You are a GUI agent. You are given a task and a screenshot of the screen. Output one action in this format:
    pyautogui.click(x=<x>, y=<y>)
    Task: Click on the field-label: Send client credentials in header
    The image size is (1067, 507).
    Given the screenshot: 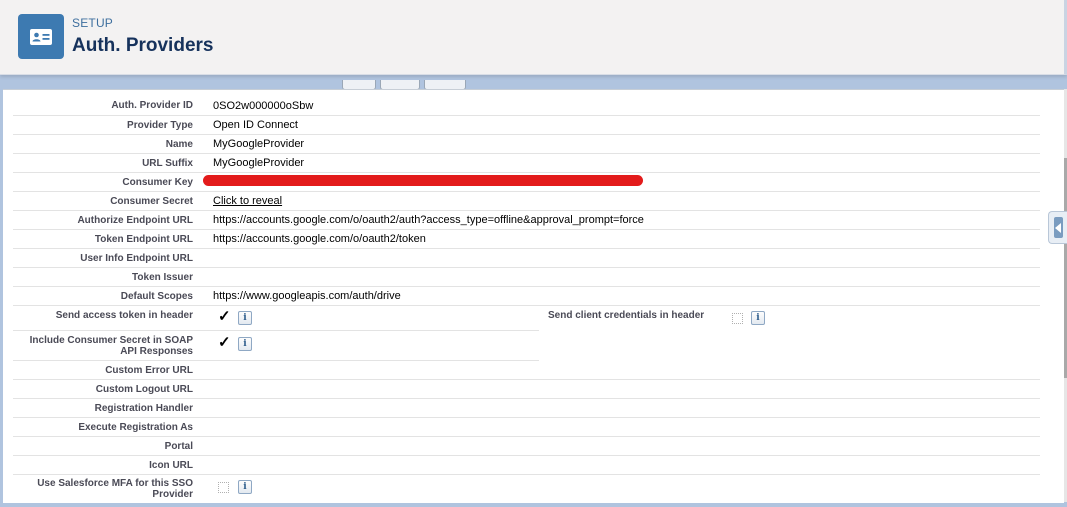 What is the action you would take?
    pyautogui.click(x=626, y=315)
    